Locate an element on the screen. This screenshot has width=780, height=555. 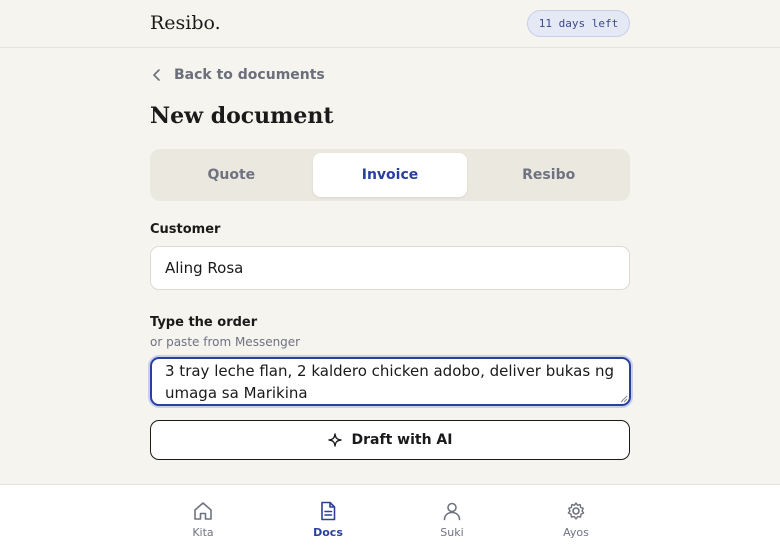
page-title: New document is located at coordinates (242, 116).